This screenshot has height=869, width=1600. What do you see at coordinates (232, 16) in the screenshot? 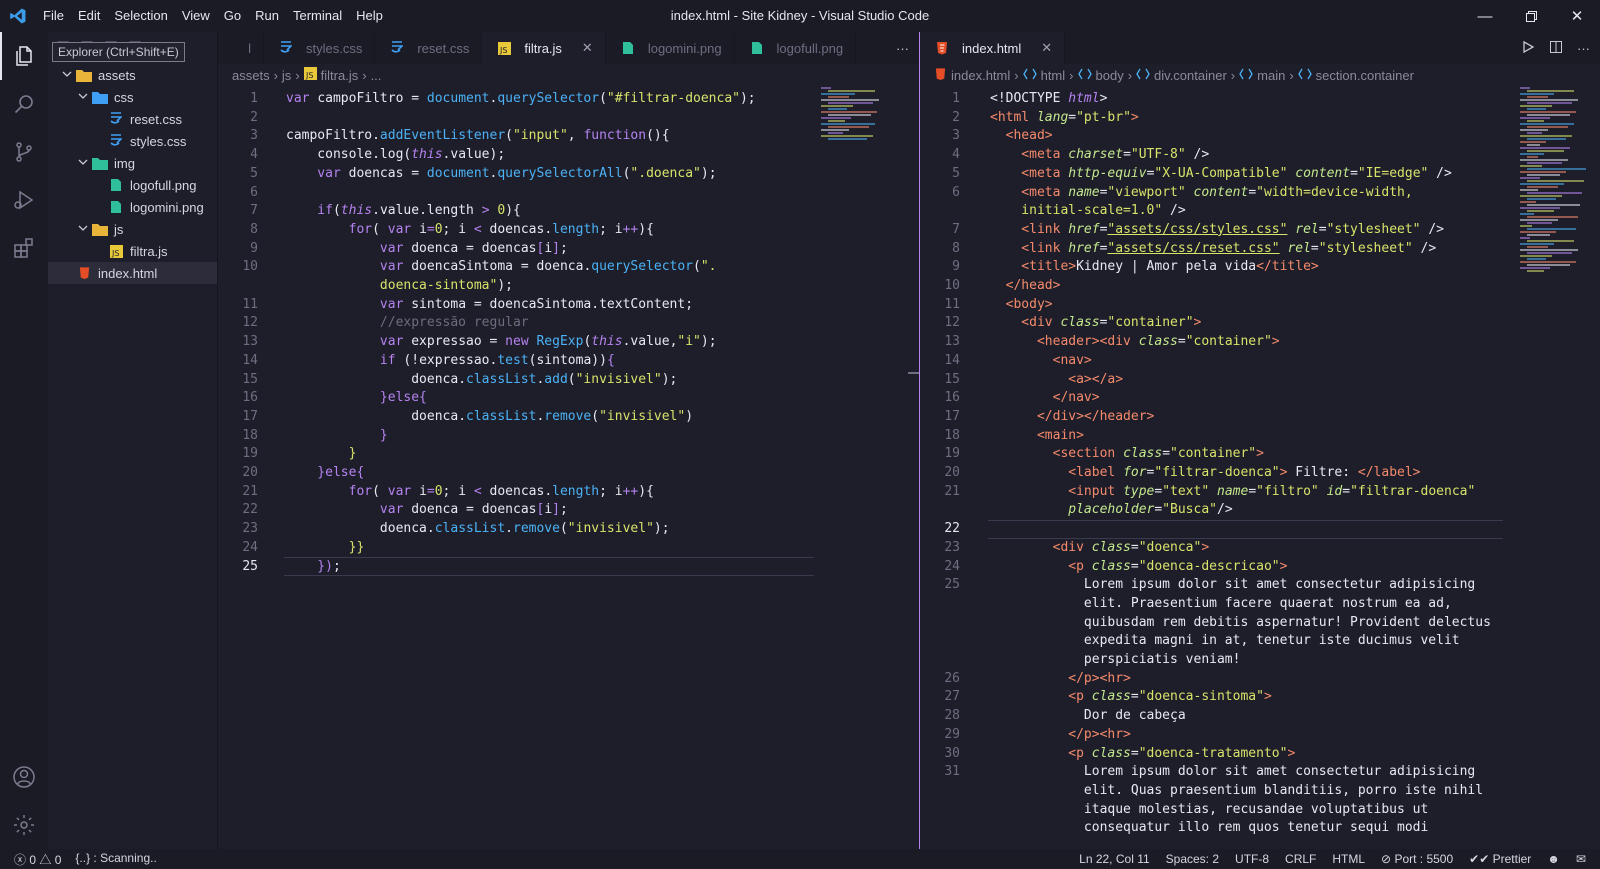
I see `menu-item-go: Go` at bounding box center [232, 16].